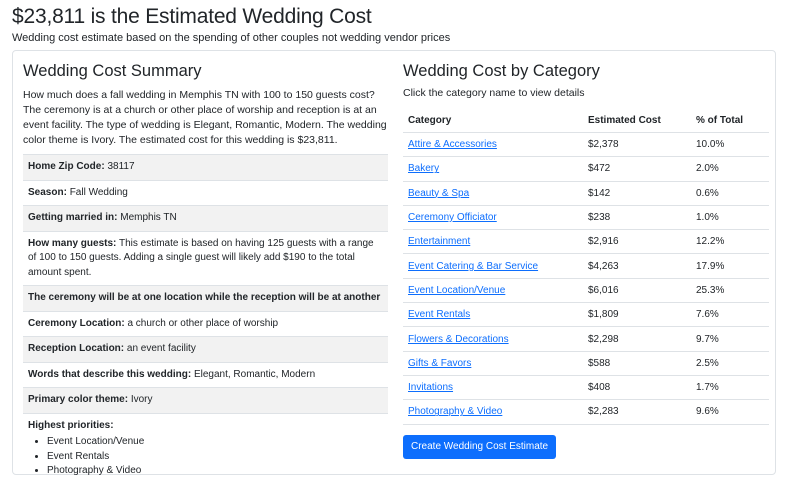 The image size is (800, 484). I want to click on category-link: Flowers & Decorations, so click(458, 339).